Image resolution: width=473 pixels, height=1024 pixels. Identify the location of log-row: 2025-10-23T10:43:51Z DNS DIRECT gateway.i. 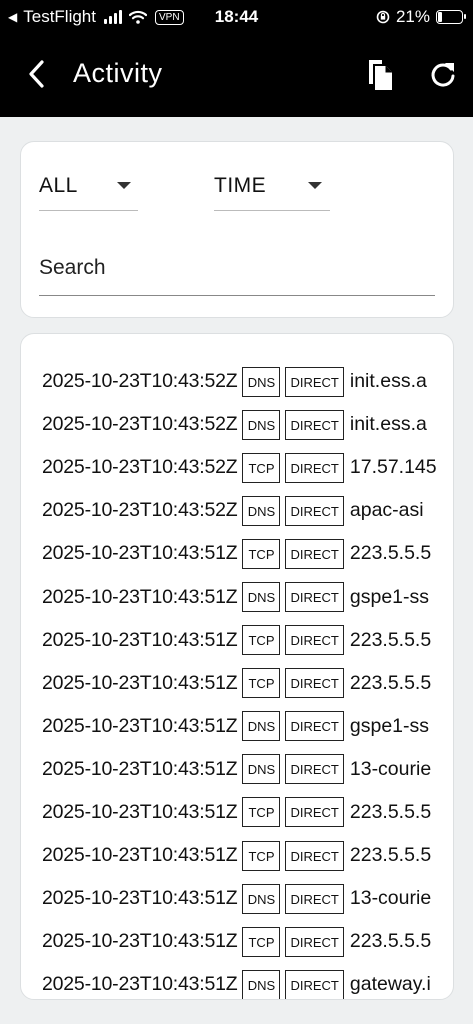
(239, 981).